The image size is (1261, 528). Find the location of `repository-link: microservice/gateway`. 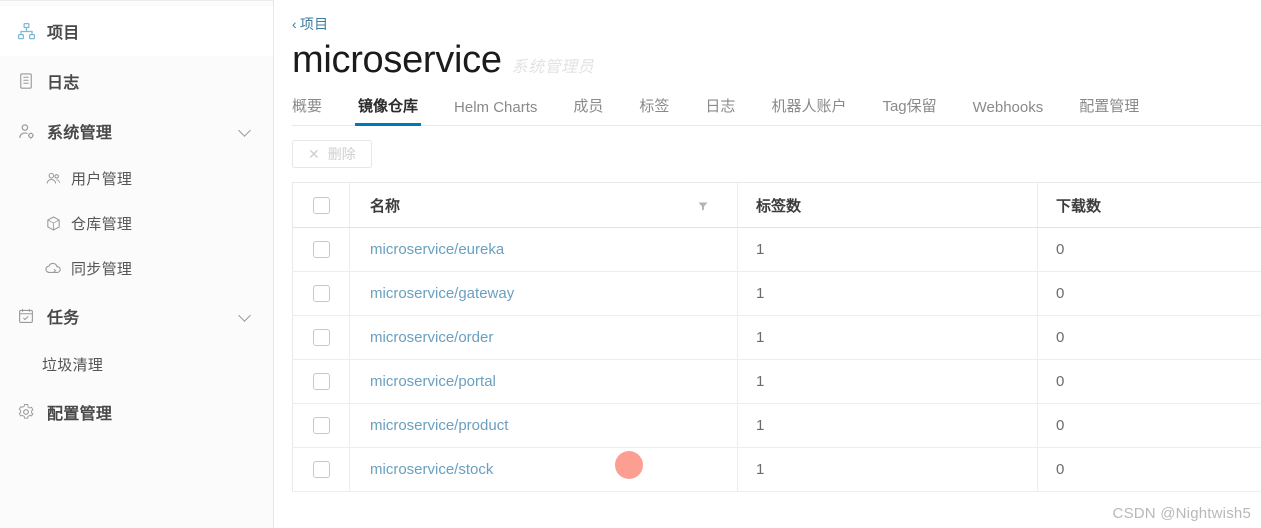

repository-link: microservice/gateway is located at coordinates (442, 293).